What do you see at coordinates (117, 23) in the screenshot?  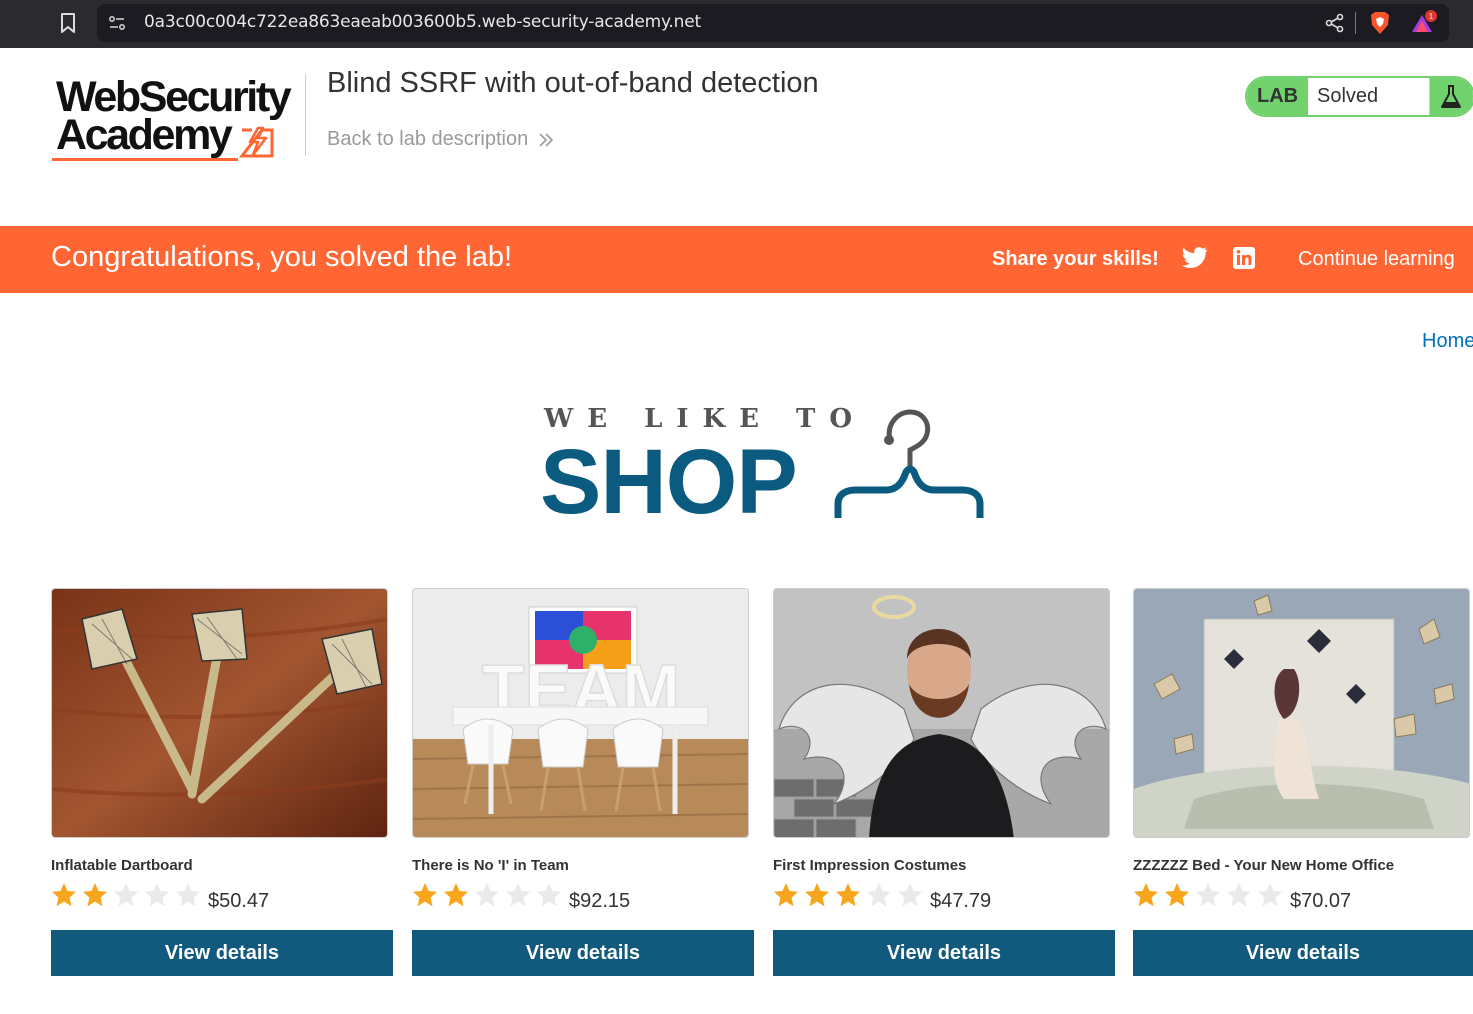 I see `site-info-icon` at bounding box center [117, 23].